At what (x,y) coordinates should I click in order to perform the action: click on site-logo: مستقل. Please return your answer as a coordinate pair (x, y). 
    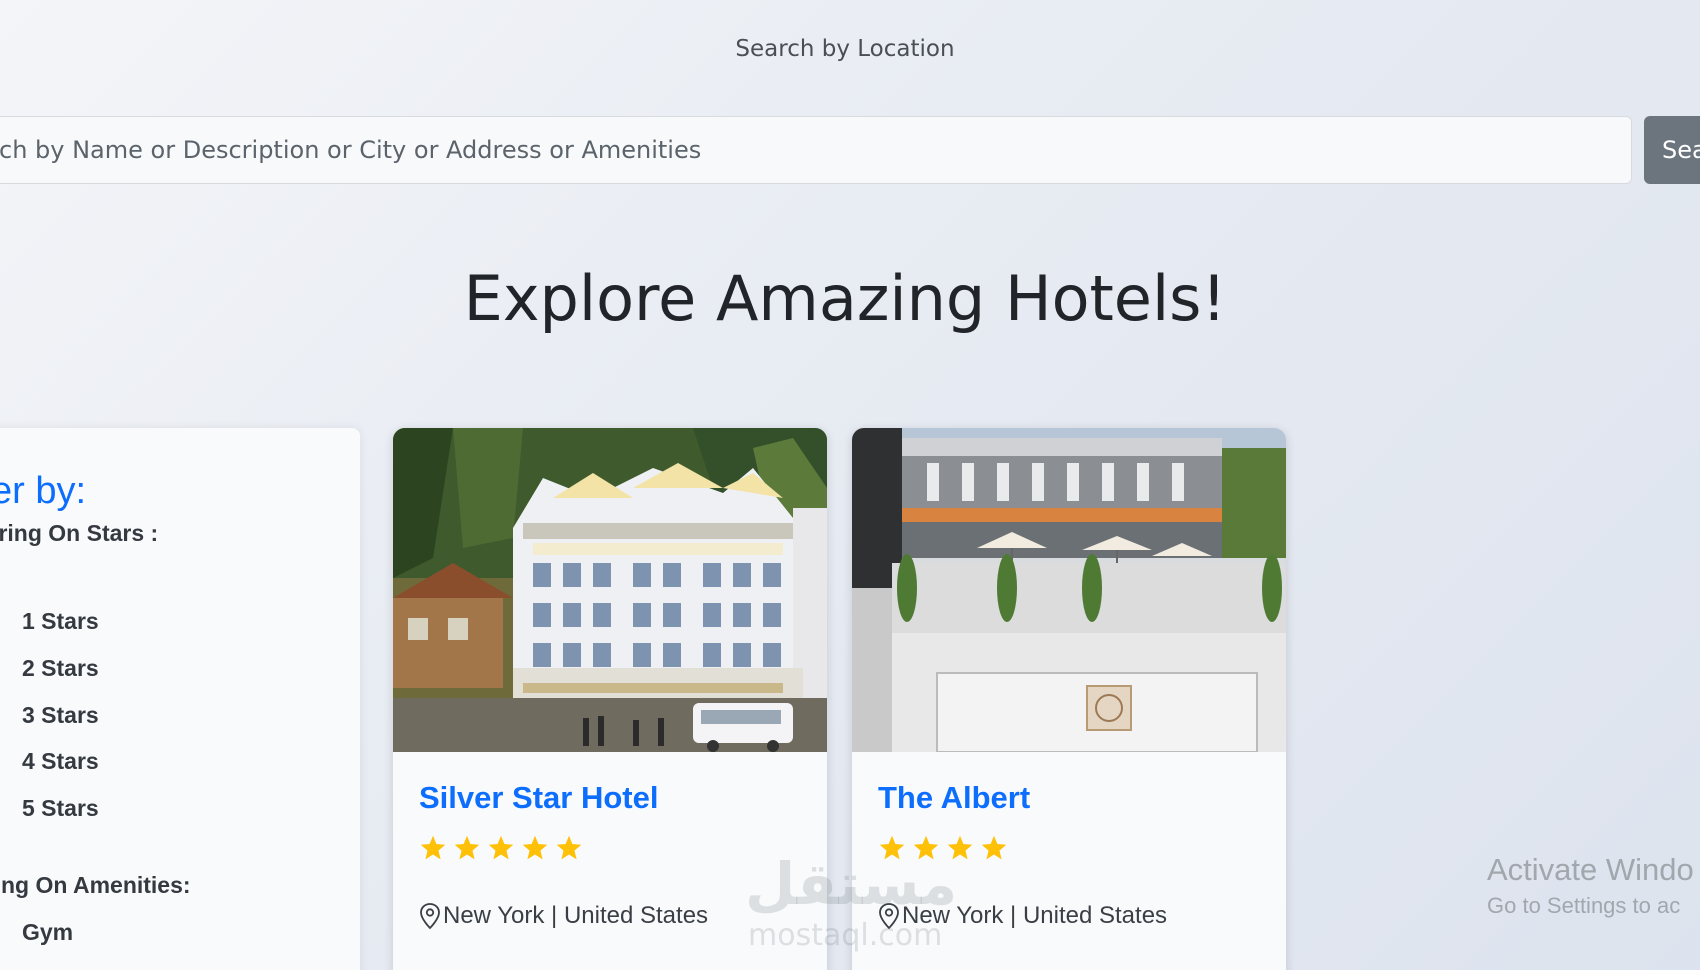
    Looking at the image, I should click on (851, 884).